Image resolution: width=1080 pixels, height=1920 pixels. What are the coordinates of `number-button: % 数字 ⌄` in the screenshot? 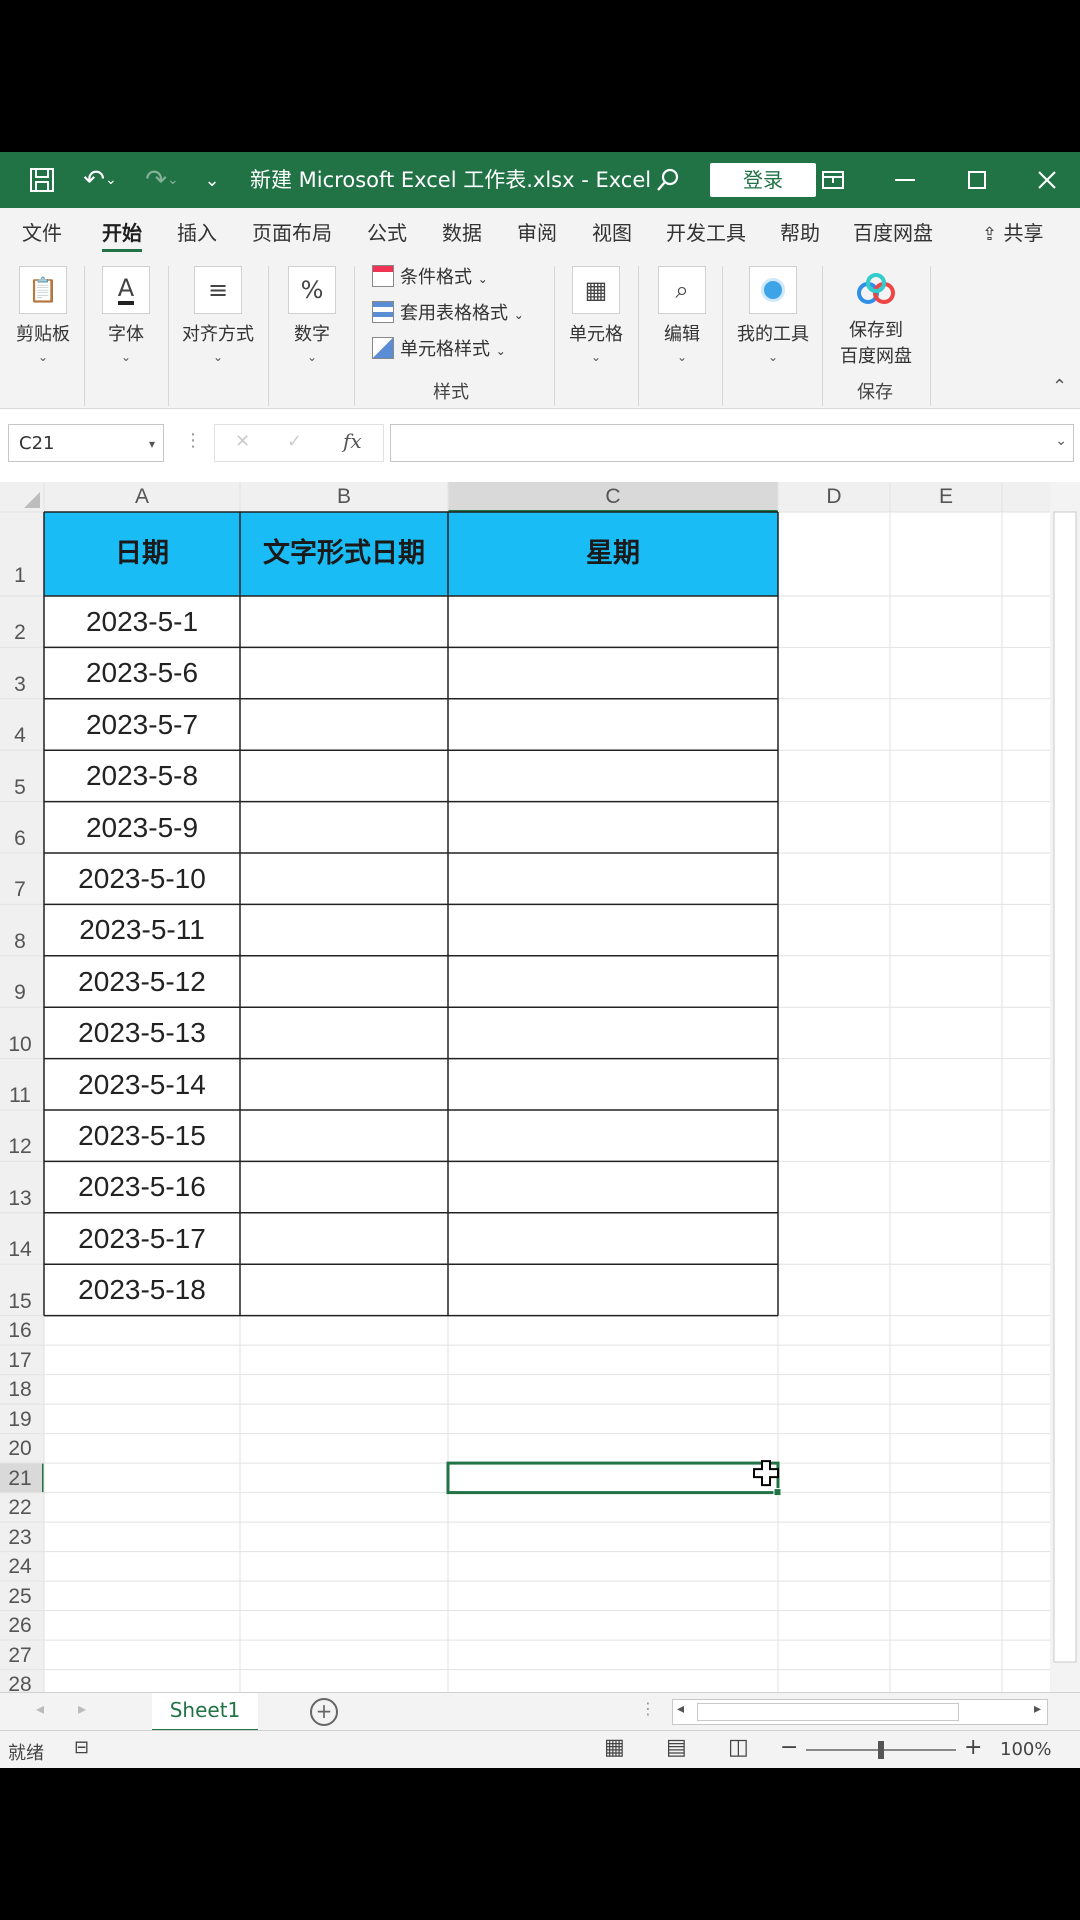 It's located at (312, 333).